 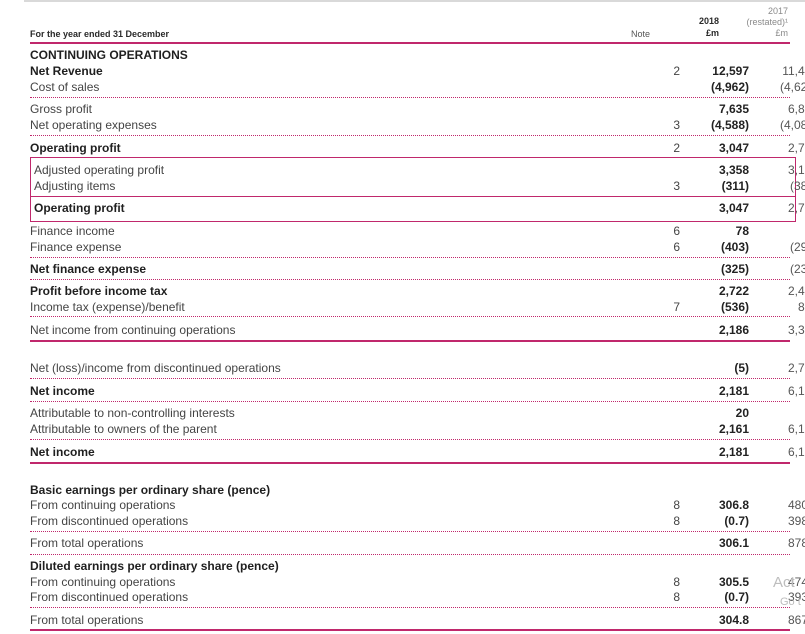 I want to click on table-row: From total operations 306.1 878.7, so click(x=417, y=543).